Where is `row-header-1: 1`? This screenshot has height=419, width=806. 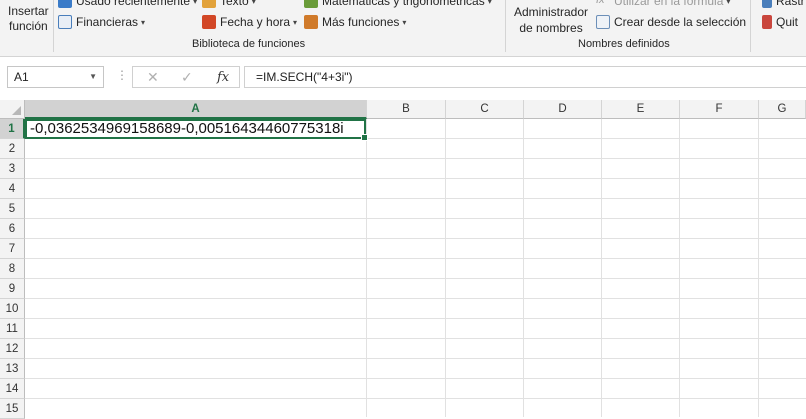 row-header-1: 1 is located at coordinates (12, 129).